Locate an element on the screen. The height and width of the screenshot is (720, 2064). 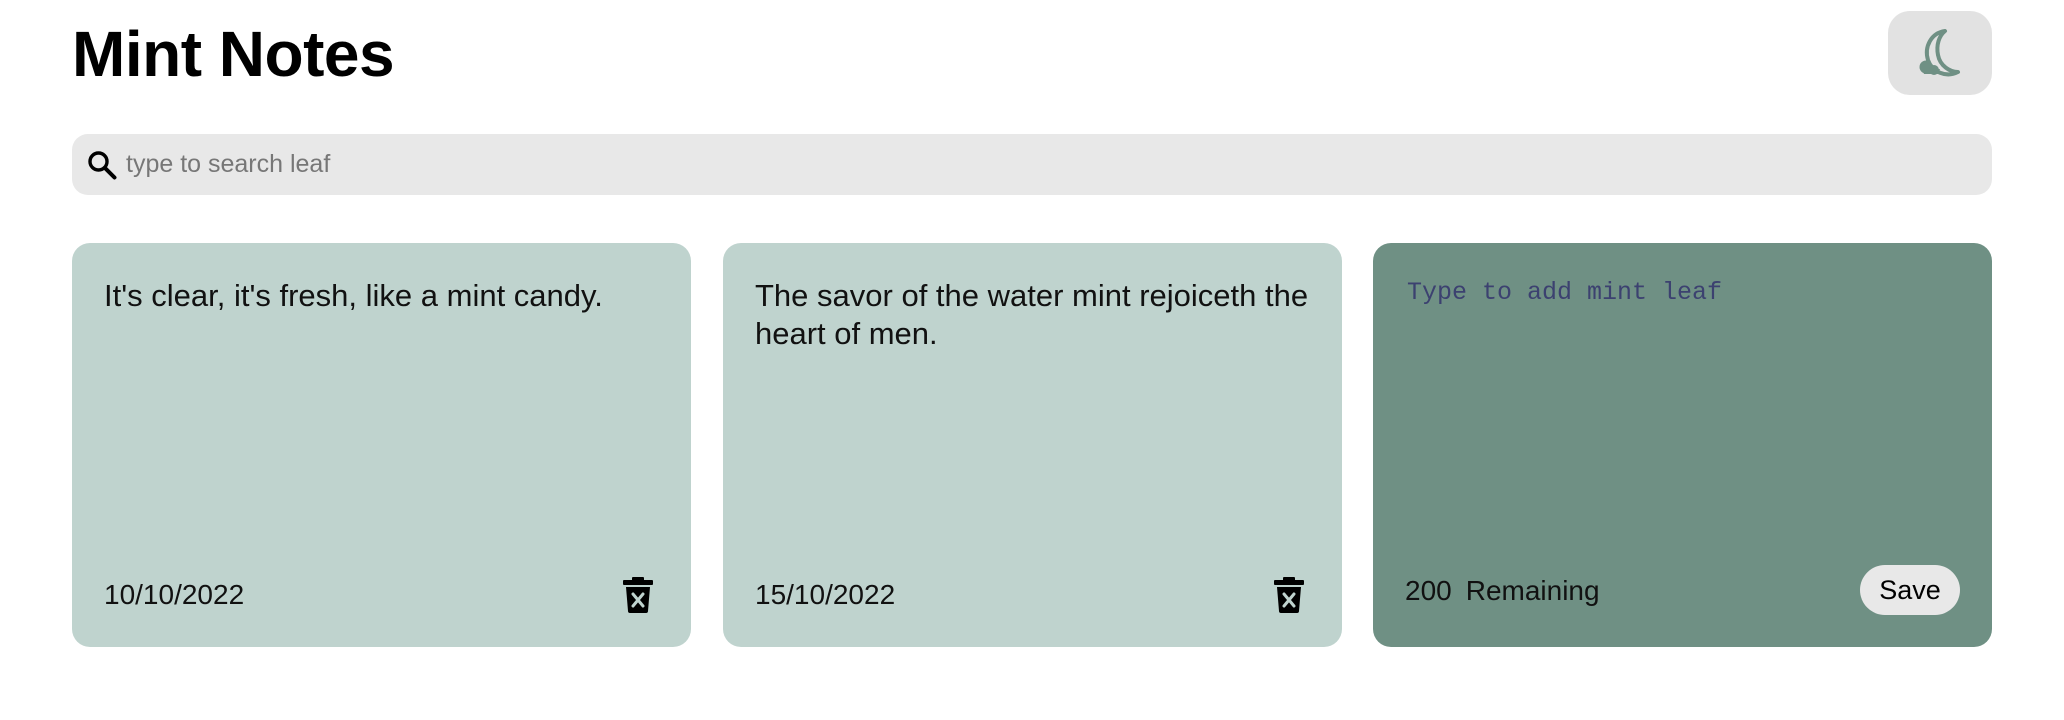
moon-icon is located at coordinates (1939, 53).